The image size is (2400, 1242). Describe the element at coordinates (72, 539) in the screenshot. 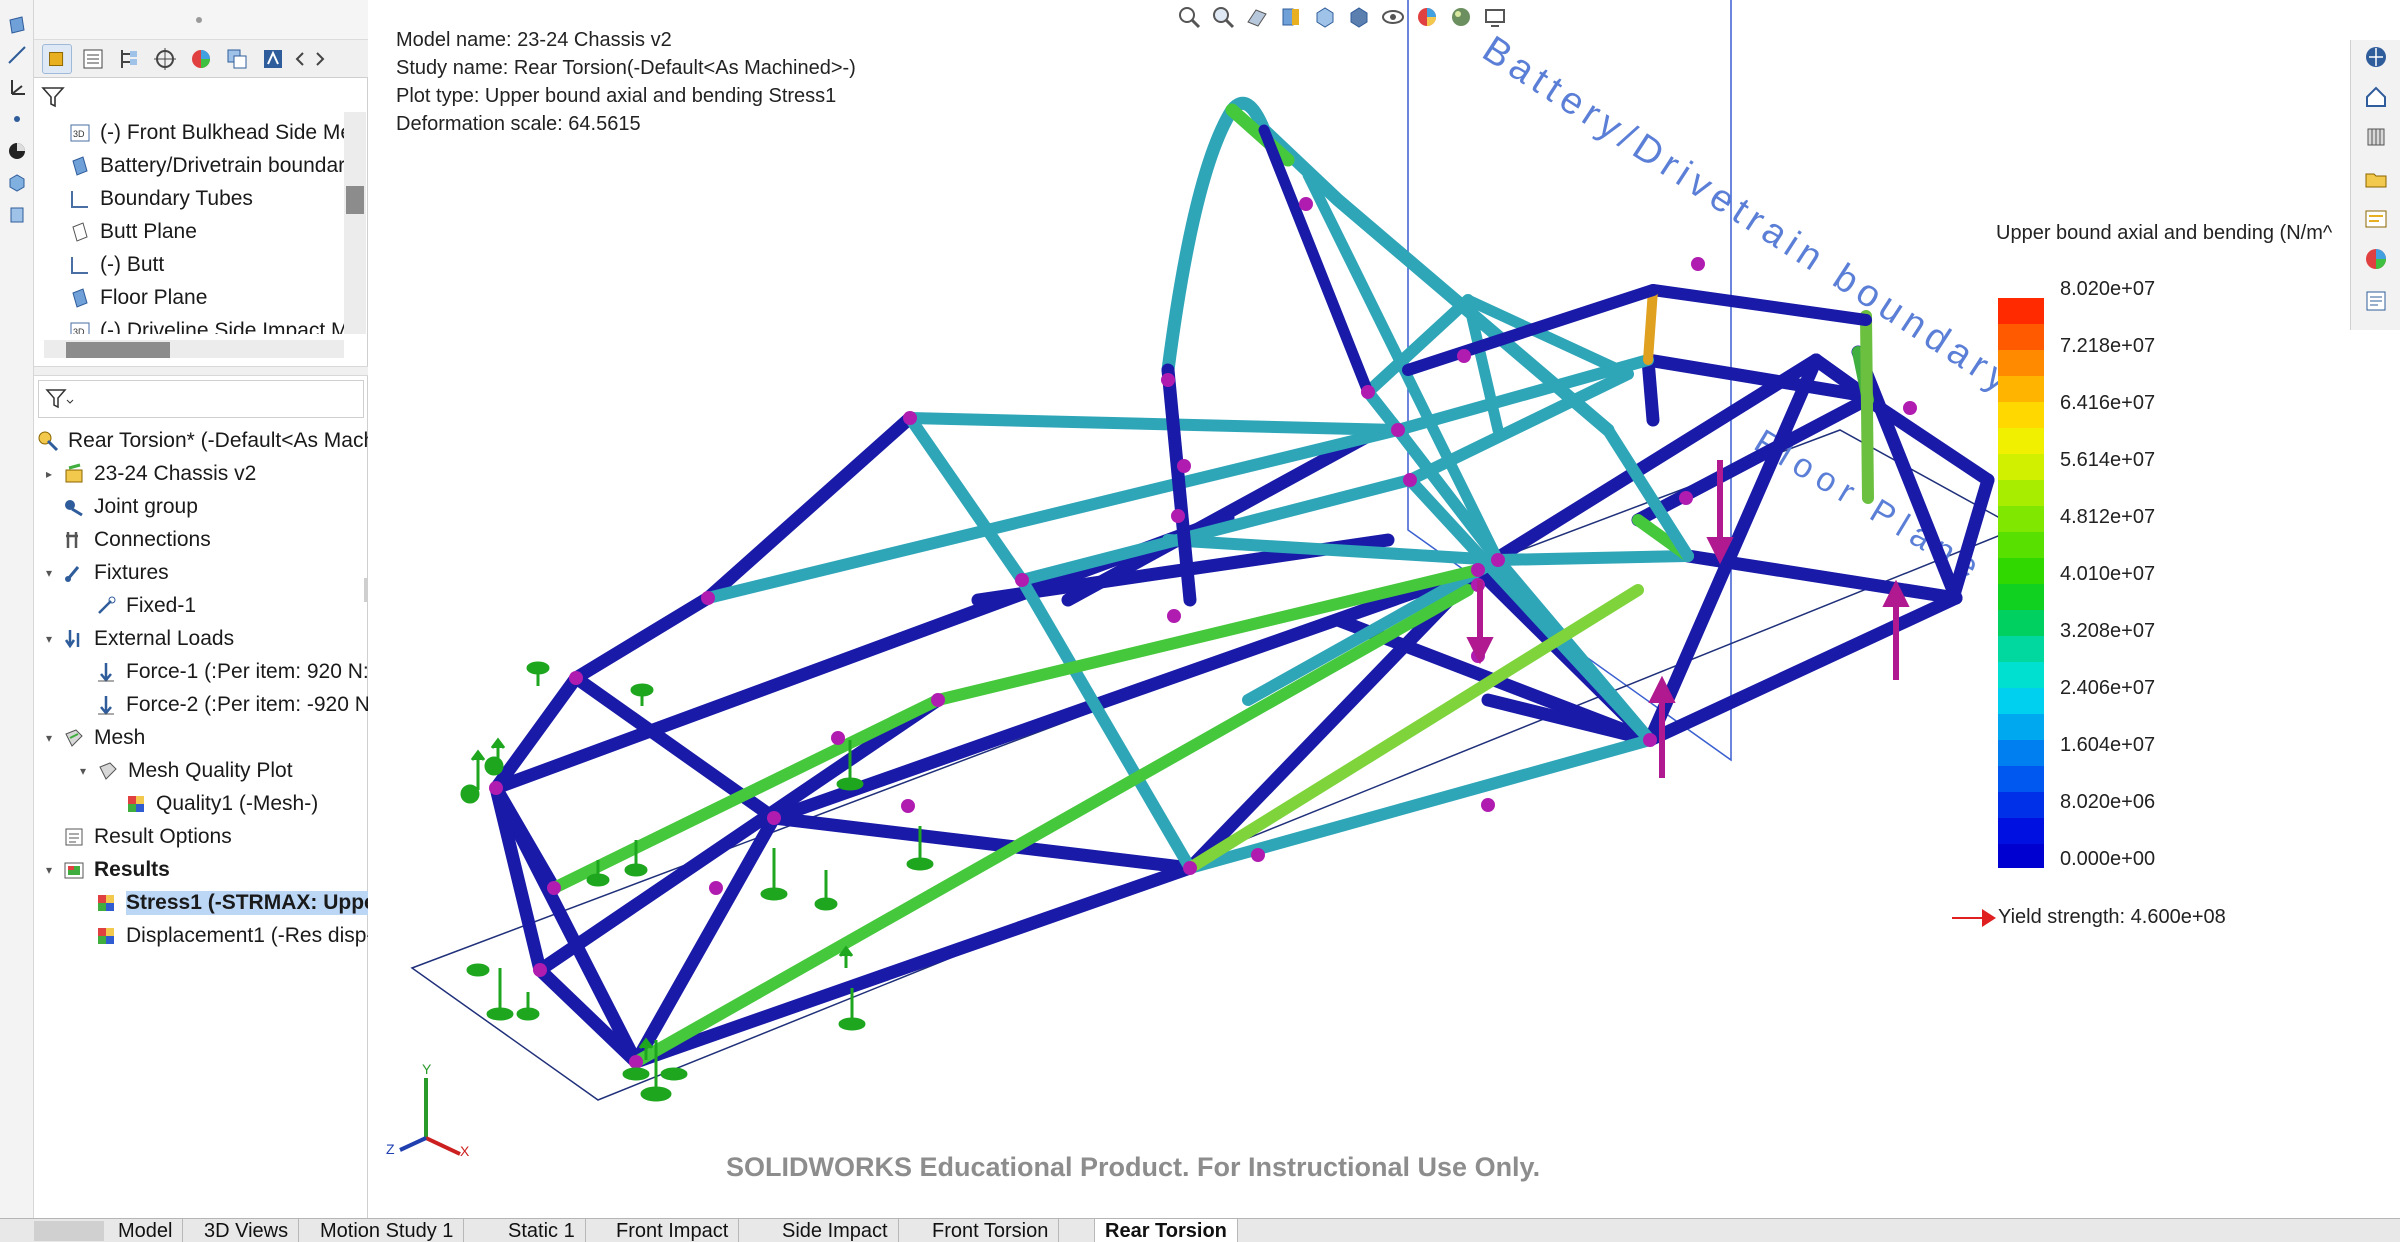

I see `connections-icon` at that location.